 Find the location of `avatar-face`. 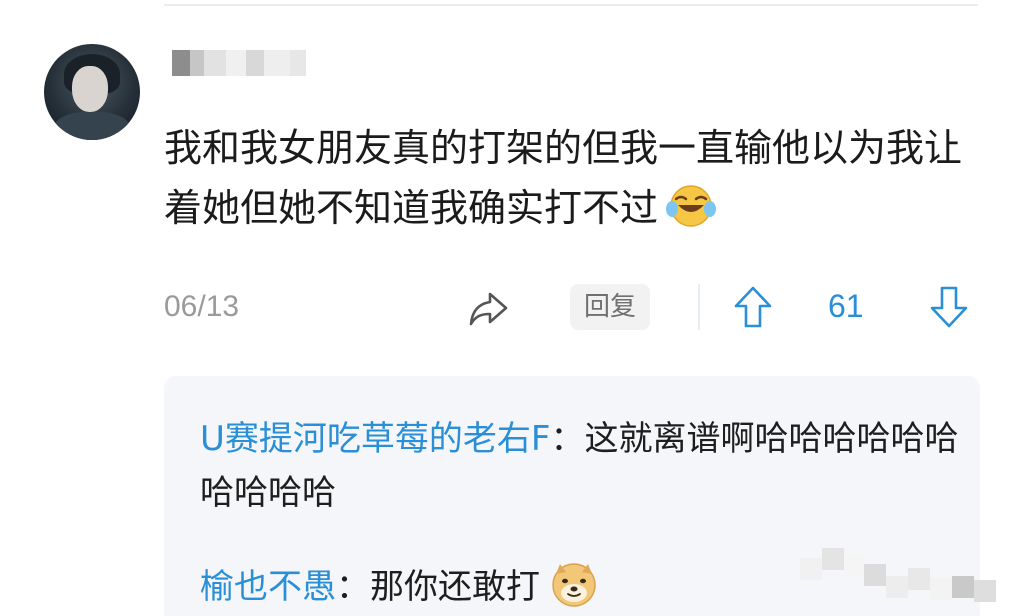

avatar-face is located at coordinates (90, 89).